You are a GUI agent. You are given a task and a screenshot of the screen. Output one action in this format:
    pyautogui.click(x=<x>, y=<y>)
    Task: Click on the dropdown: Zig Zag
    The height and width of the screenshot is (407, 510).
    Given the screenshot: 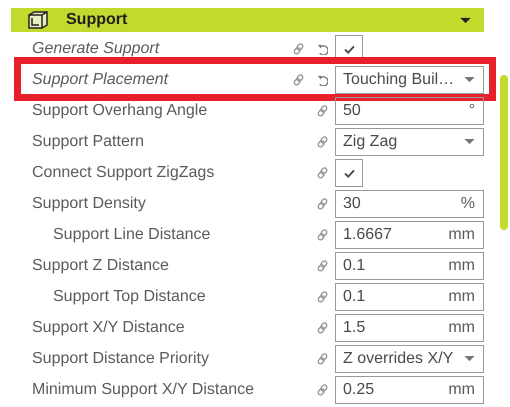 What is the action you would take?
    pyautogui.click(x=409, y=142)
    